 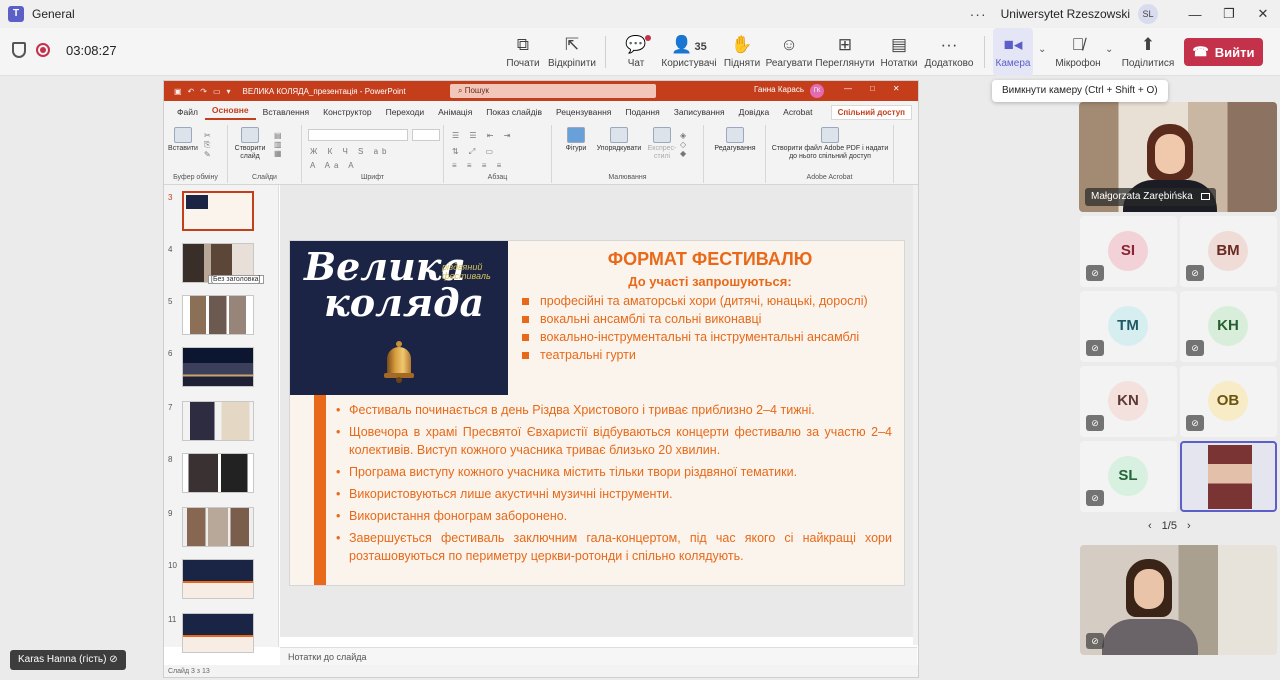 I want to click on participant-video-tile: ⊘, so click(x=1178, y=600).